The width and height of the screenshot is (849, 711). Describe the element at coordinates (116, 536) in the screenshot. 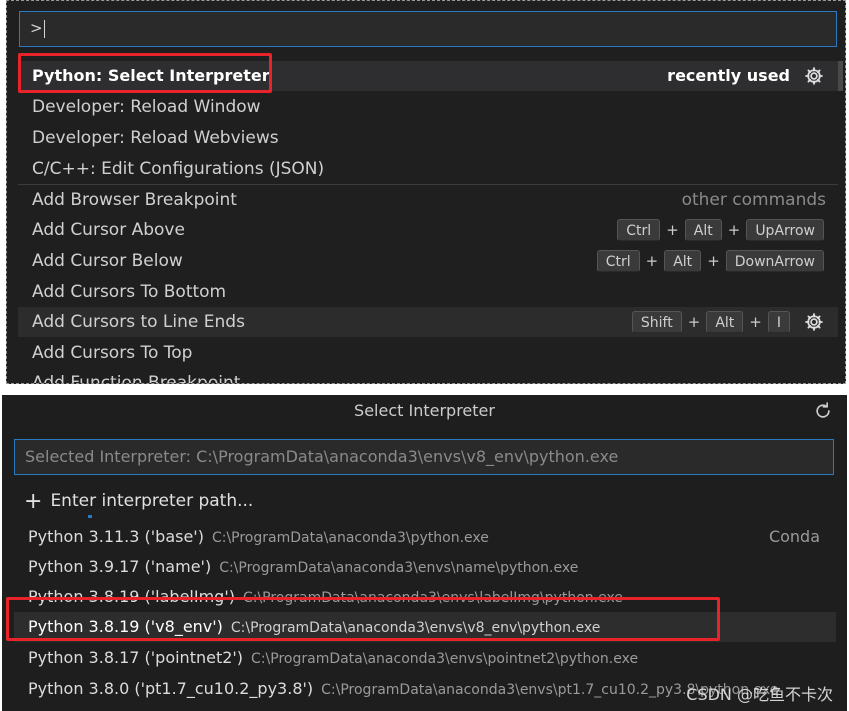

I see `interpreter-name: Python 3.11.3 ('base')` at that location.